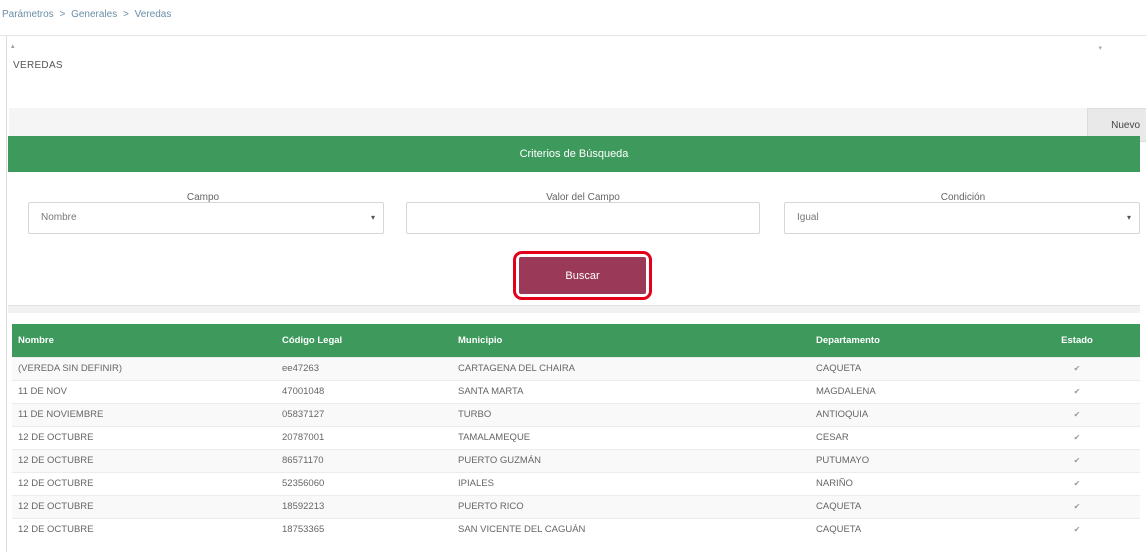 The image size is (1146, 552). I want to click on expand-icon: ▾, so click(1100, 48).